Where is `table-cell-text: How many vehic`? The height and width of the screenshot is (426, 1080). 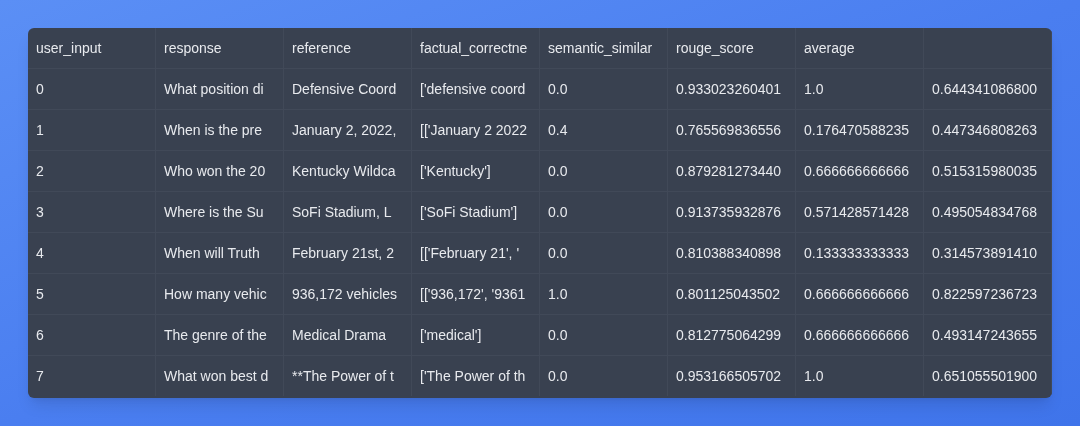 table-cell-text: How many vehic is located at coordinates (215, 294).